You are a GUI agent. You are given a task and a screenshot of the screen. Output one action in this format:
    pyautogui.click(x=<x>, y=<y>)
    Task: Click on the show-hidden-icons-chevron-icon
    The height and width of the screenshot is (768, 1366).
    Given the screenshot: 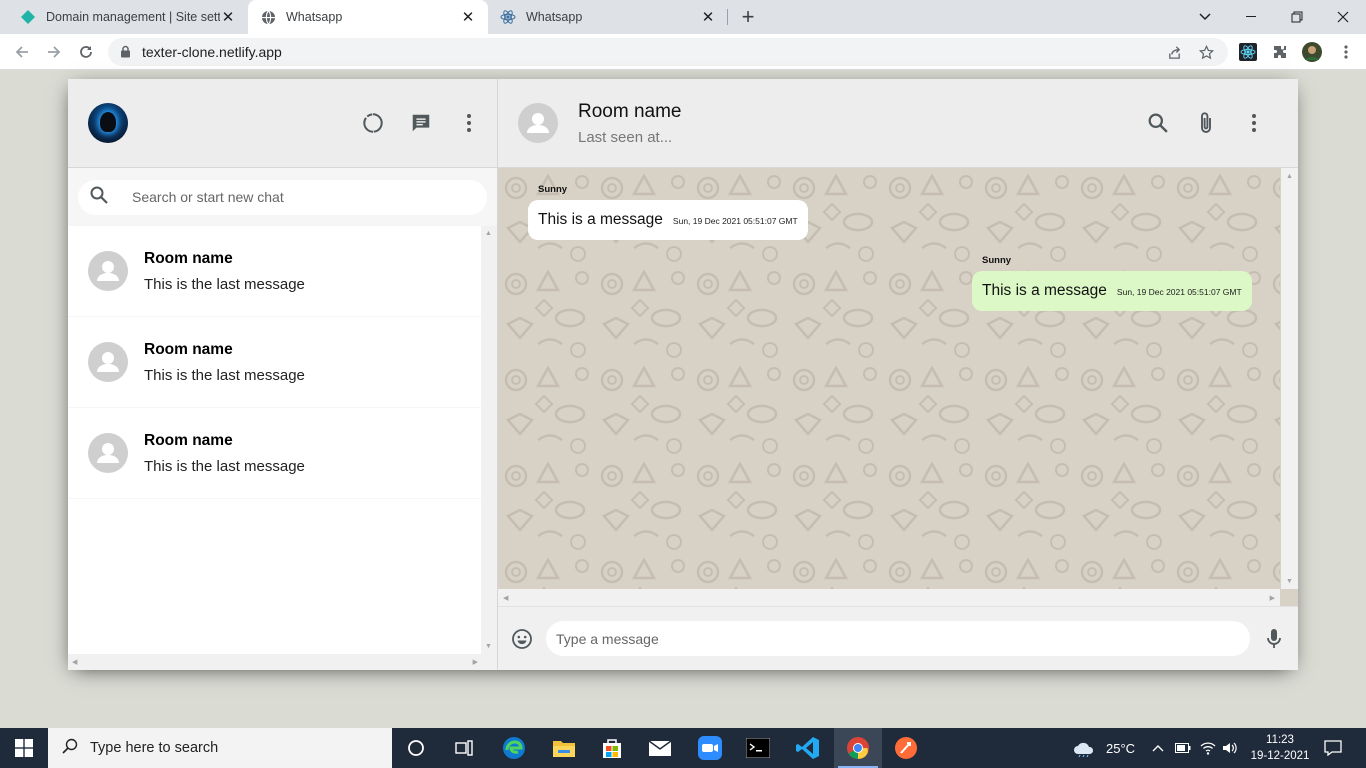 What is the action you would take?
    pyautogui.click(x=1158, y=748)
    